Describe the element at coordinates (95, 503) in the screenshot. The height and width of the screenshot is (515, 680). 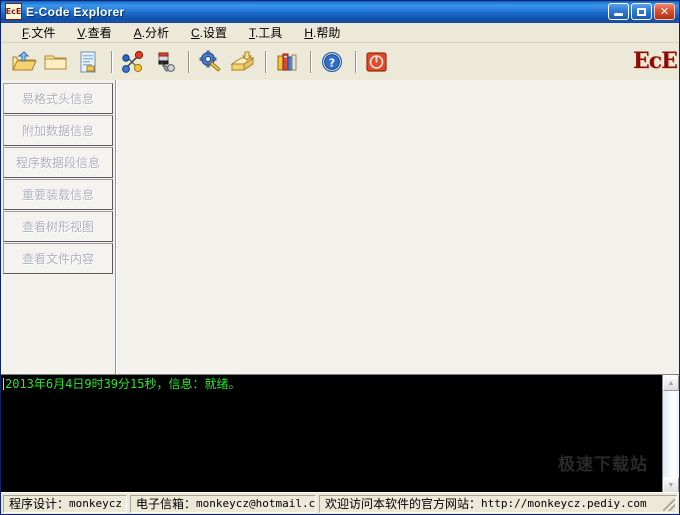
I see `status-author-value: monkeycz` at that location.